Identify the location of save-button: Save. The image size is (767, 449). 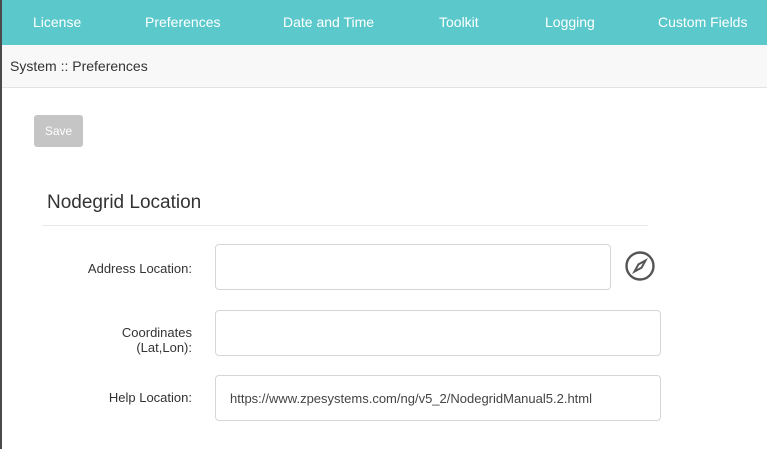
(58, 131).